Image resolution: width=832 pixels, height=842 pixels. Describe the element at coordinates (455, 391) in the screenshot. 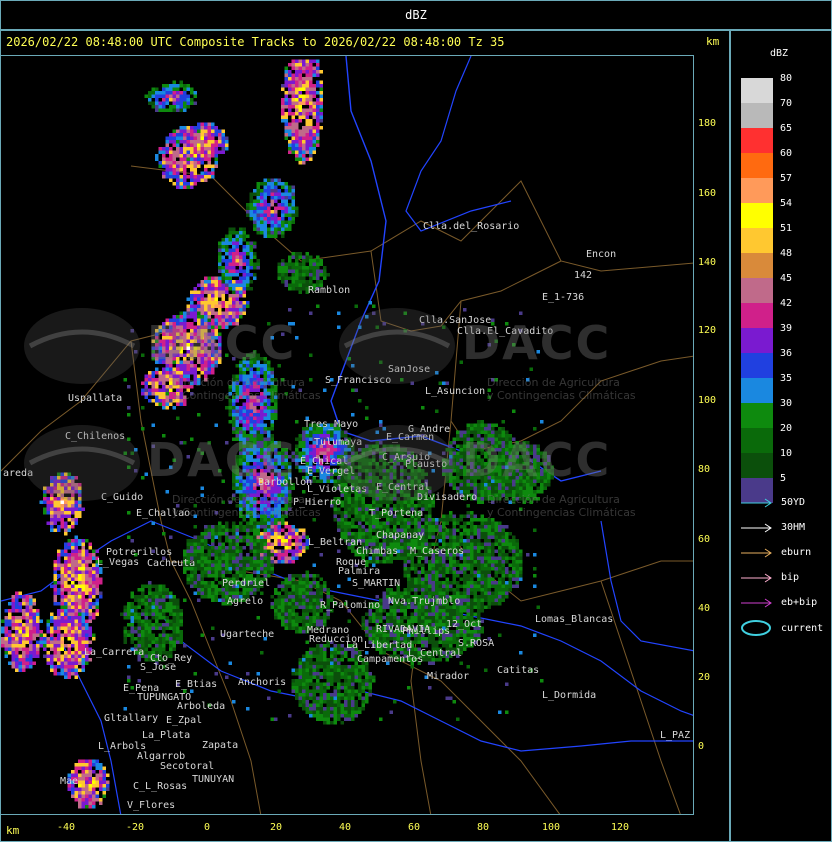

I see `place-label: L_Asuncion` at that location.